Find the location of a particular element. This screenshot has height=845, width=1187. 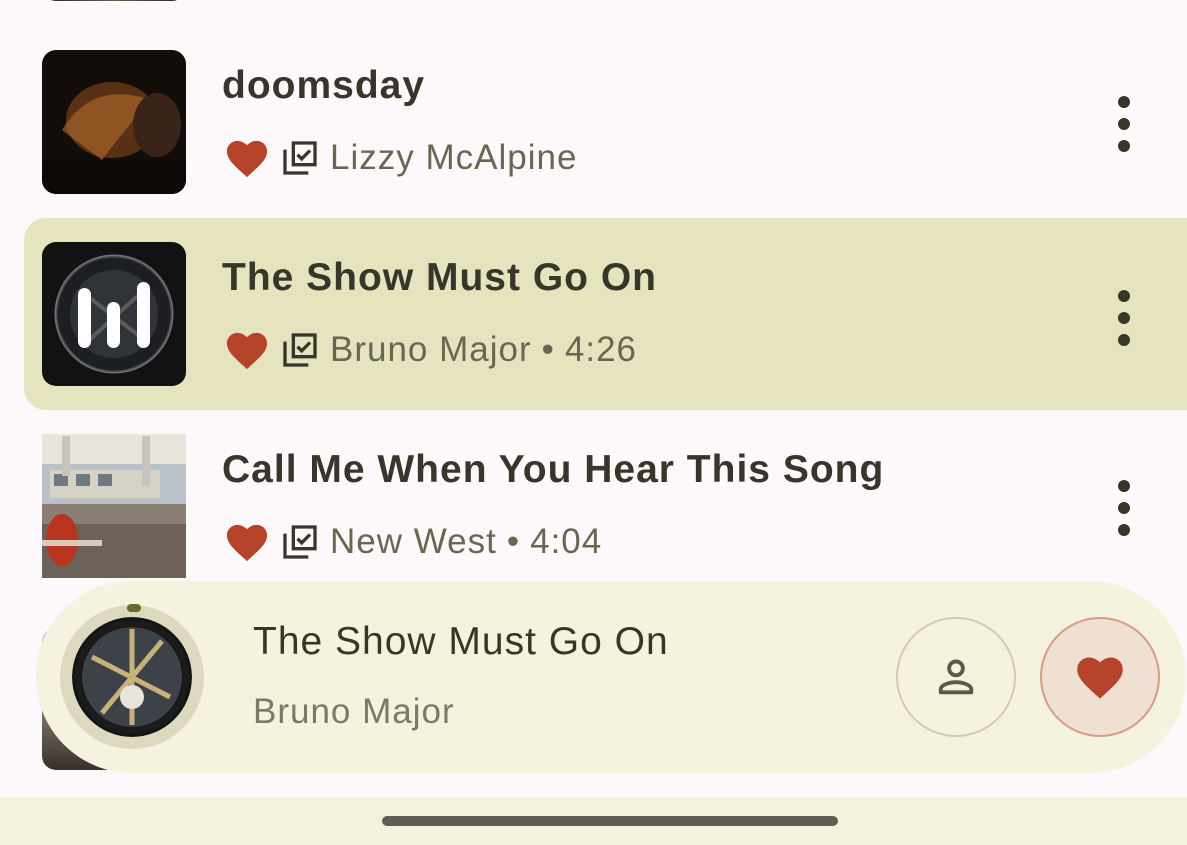

album-art-playing is located at coordinates (114, 314).